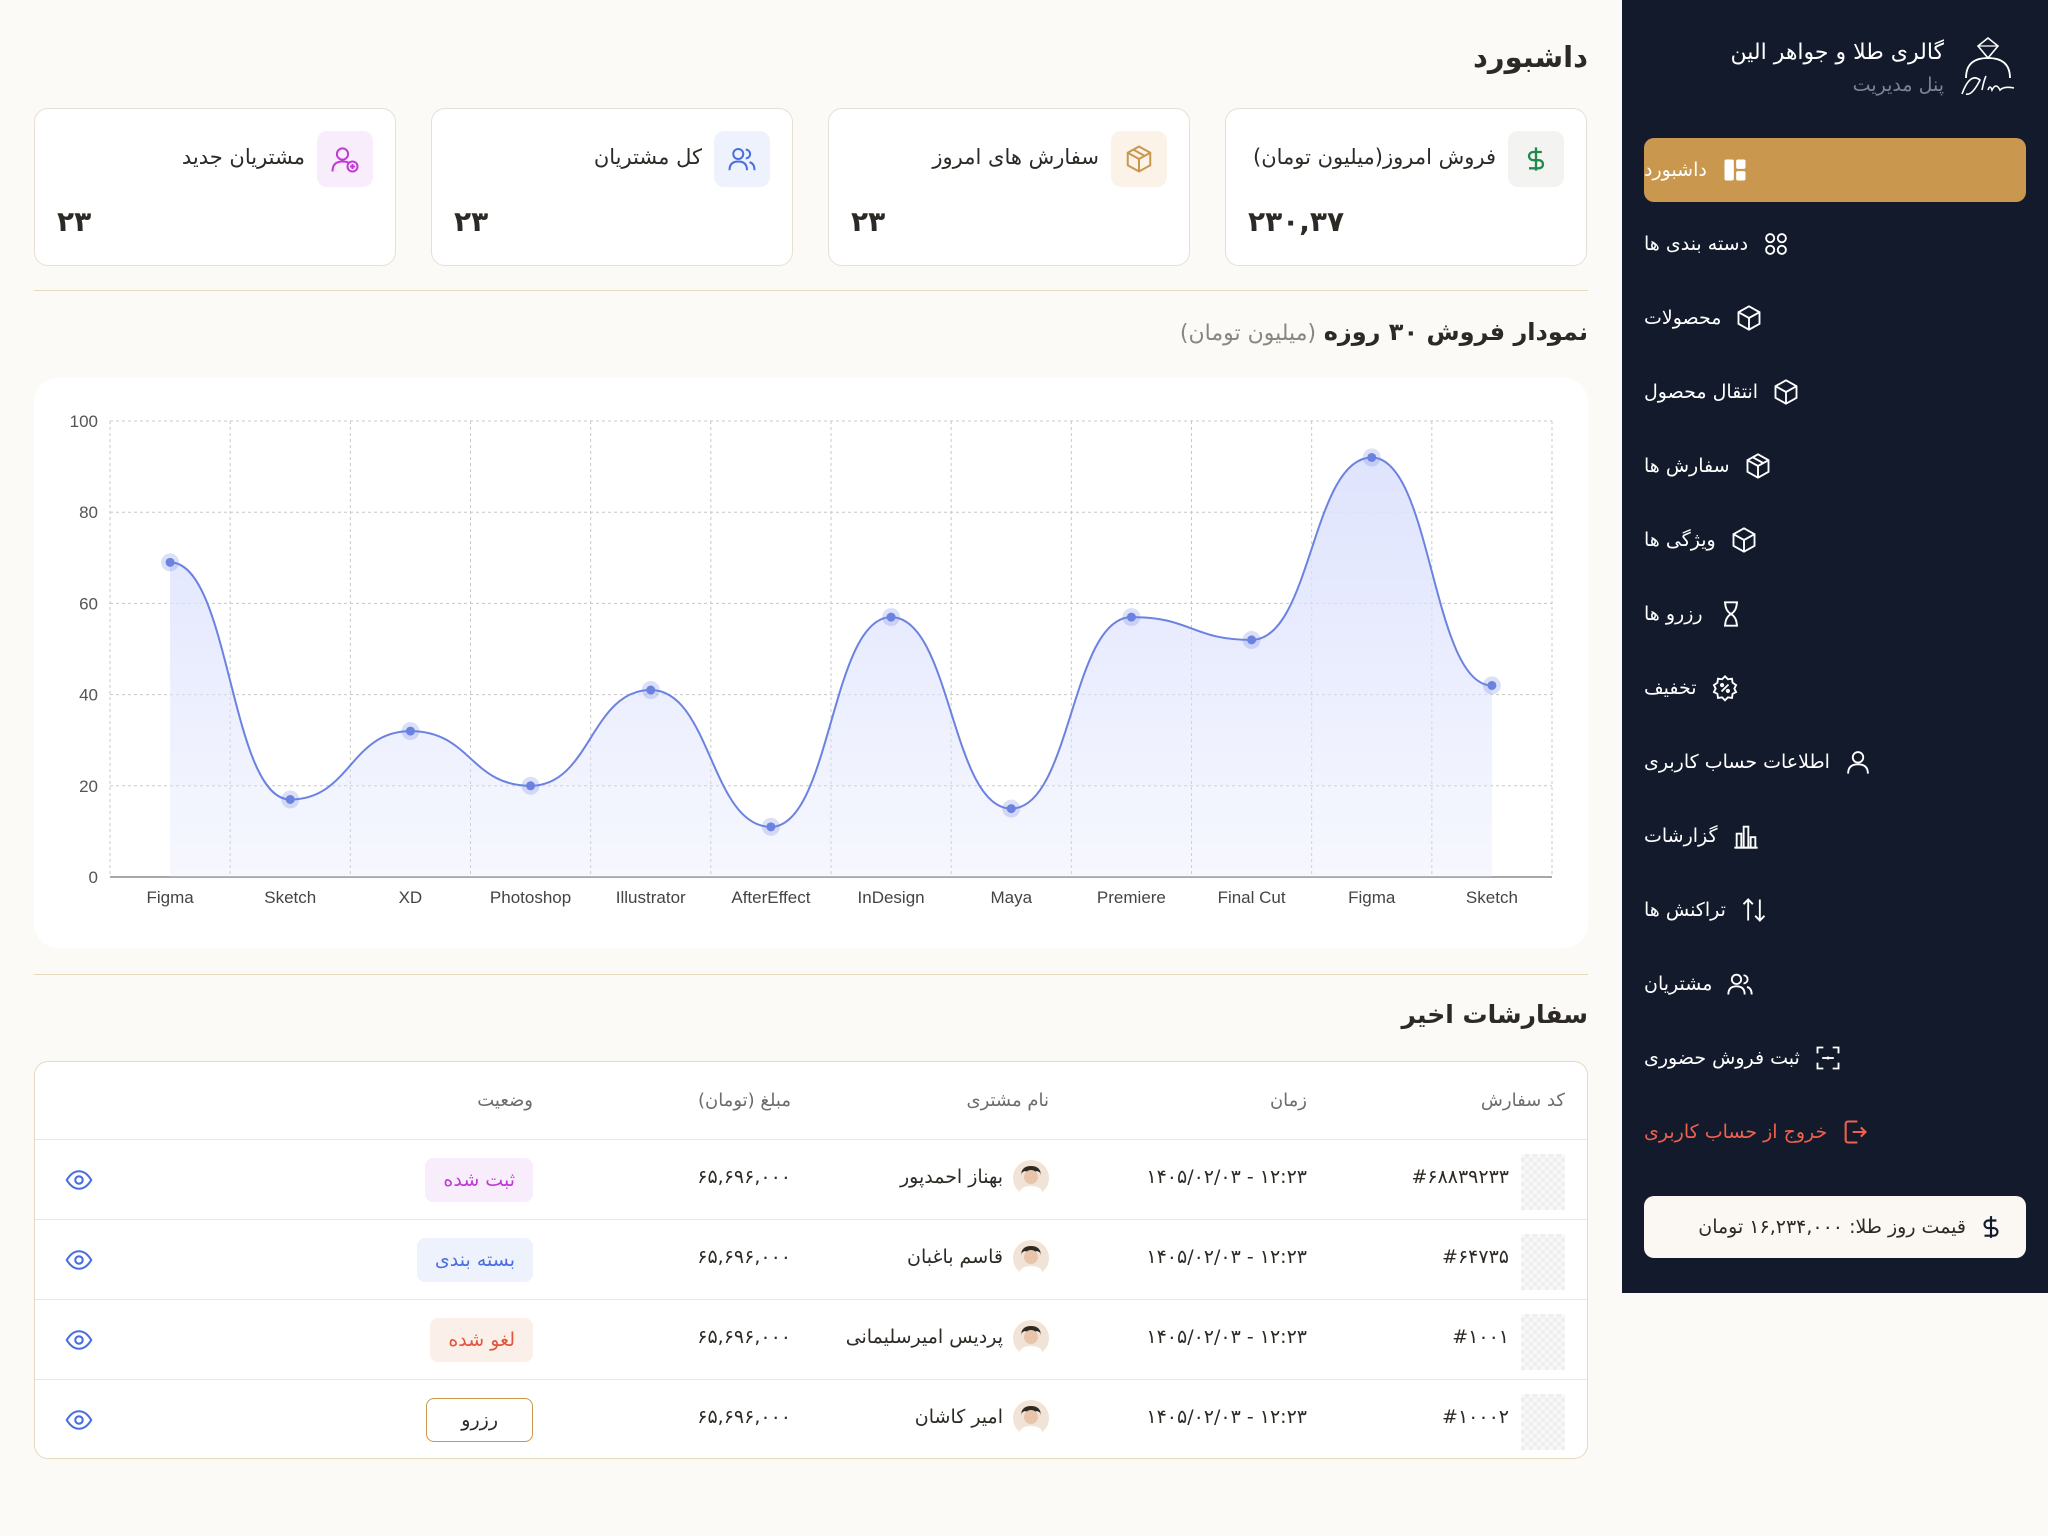 The image size is (2048, 1536). I want to click on x-tick-label: InDesign, so click(891, 897).